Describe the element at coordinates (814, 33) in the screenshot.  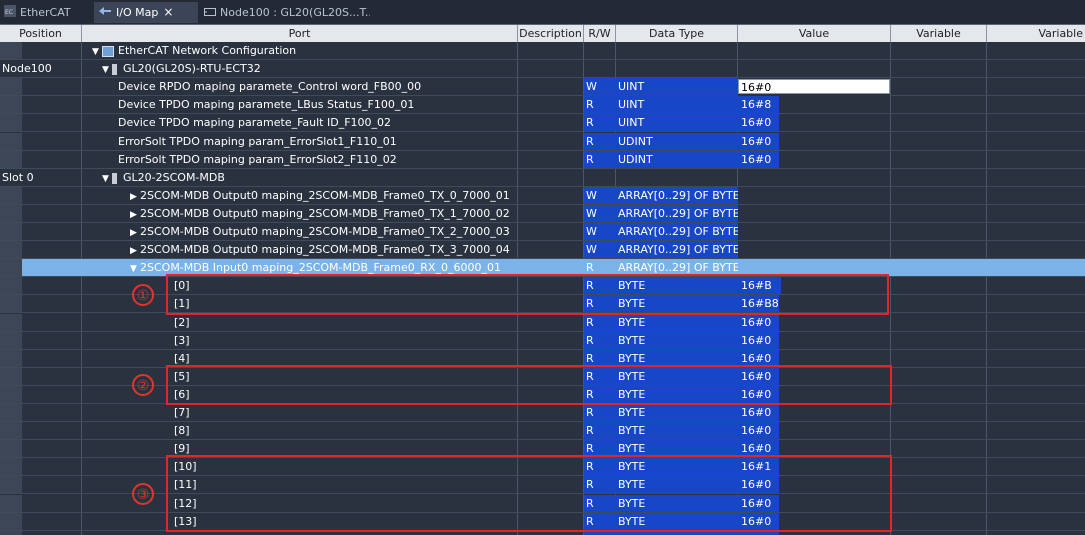
I see `header-value: Value` at that location.